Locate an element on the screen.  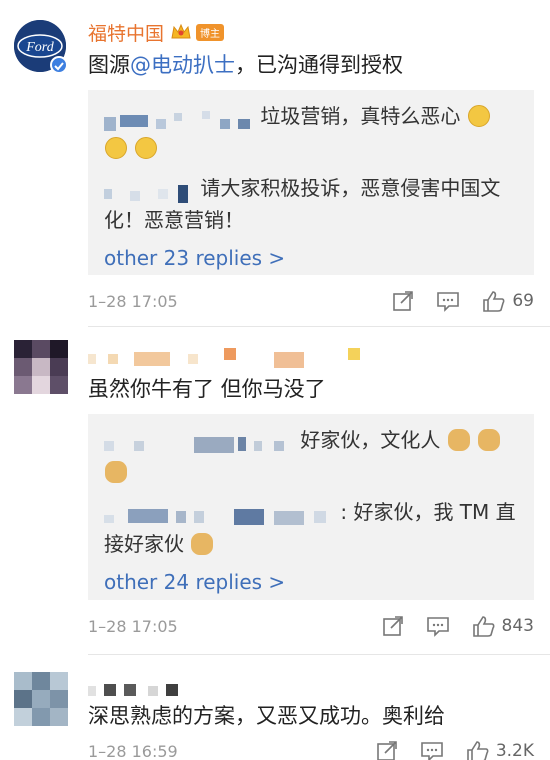
reply-1: 好家伙，文化人 is located at coordinates (311, 456).